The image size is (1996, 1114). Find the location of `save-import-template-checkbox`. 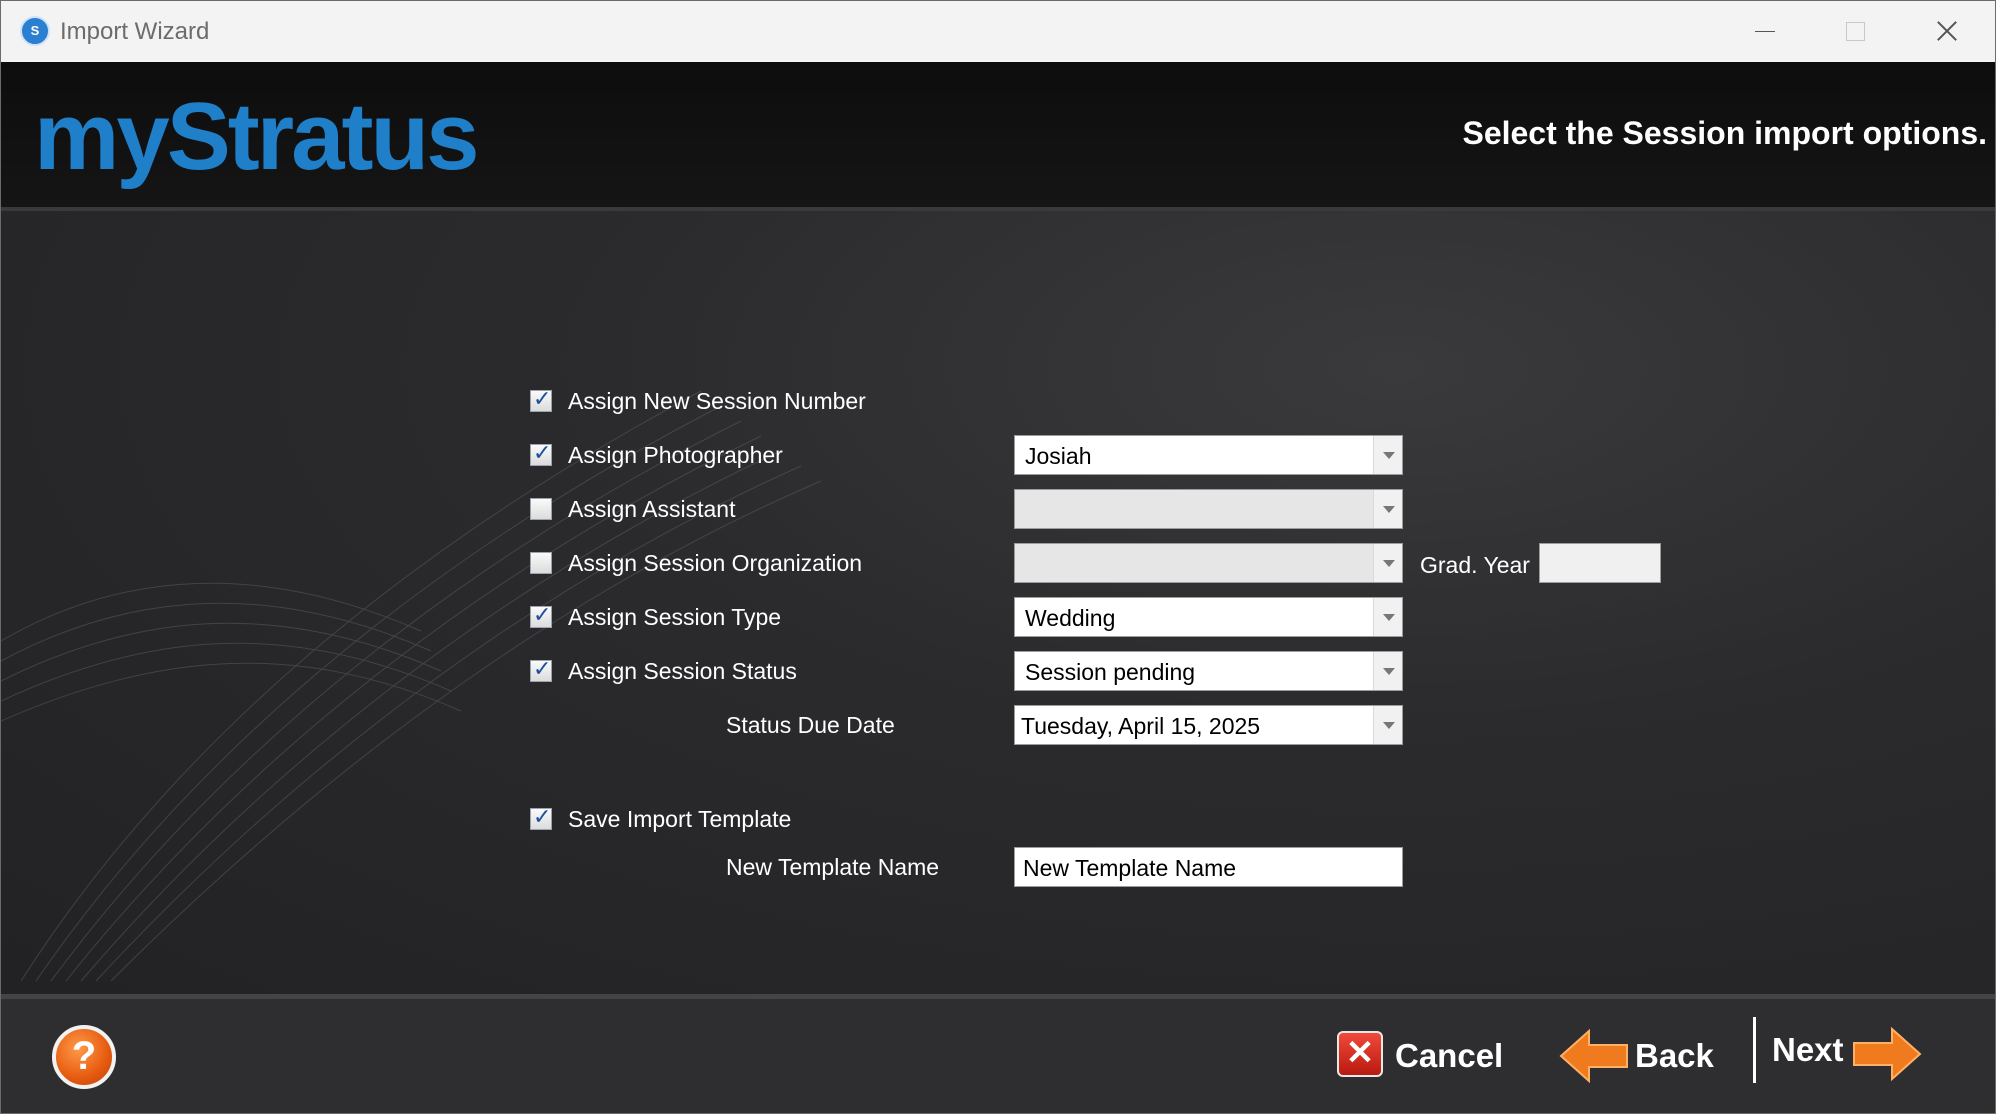

save-import-template-checkbox is located at coordinates (541, 817).